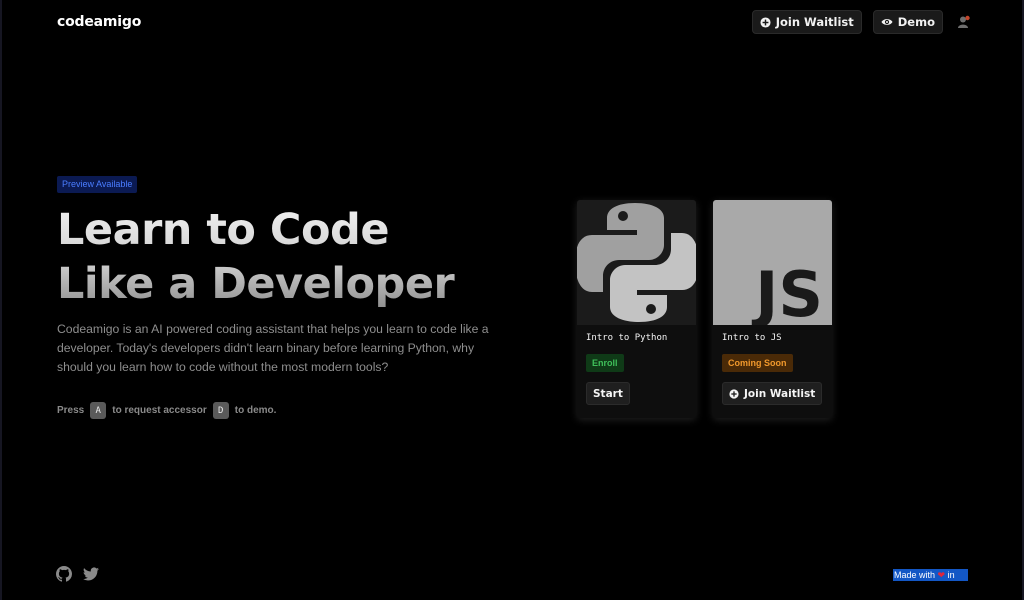 The height and width of the screenshot is (600, 1024). Describe the element at coordinates (64, 574) in the screenshot. I see `github-icon` at that location.